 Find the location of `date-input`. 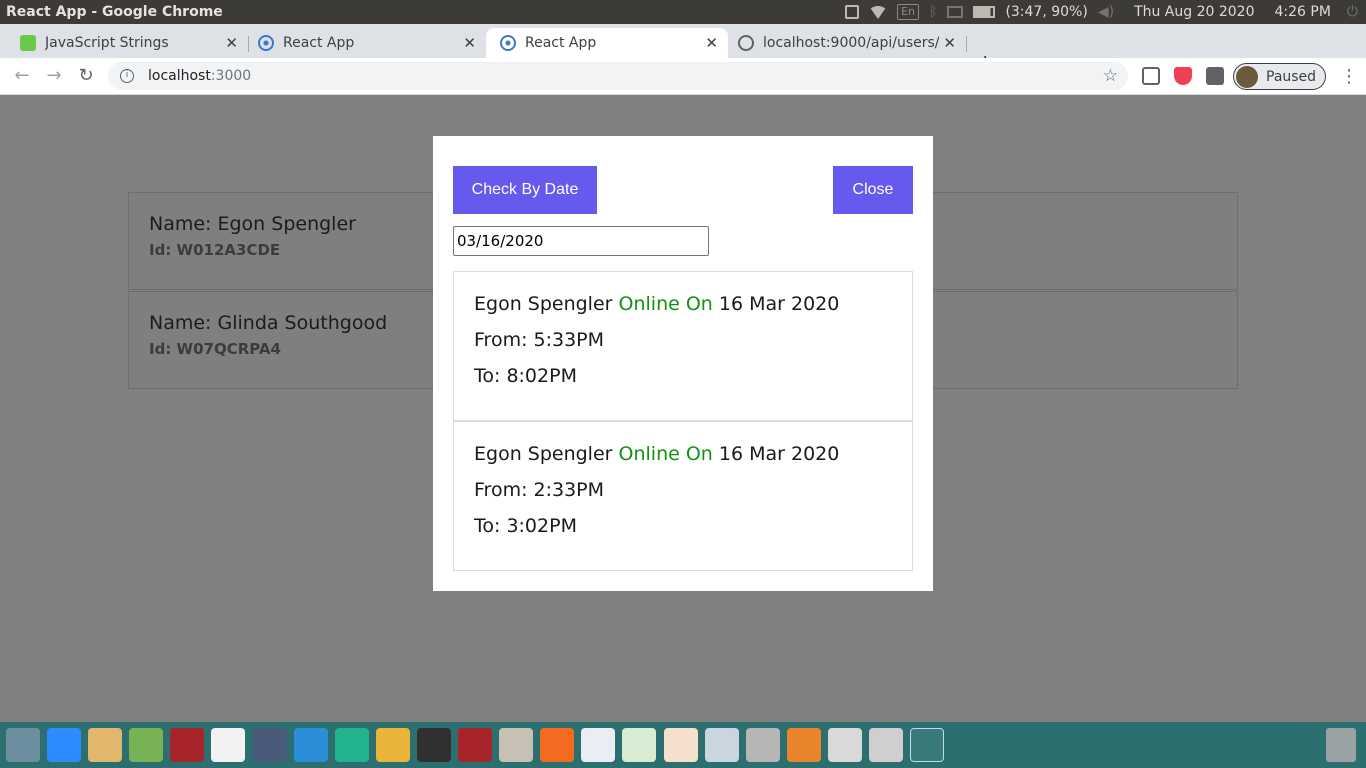

date-input is located at coordinates (581, 241).